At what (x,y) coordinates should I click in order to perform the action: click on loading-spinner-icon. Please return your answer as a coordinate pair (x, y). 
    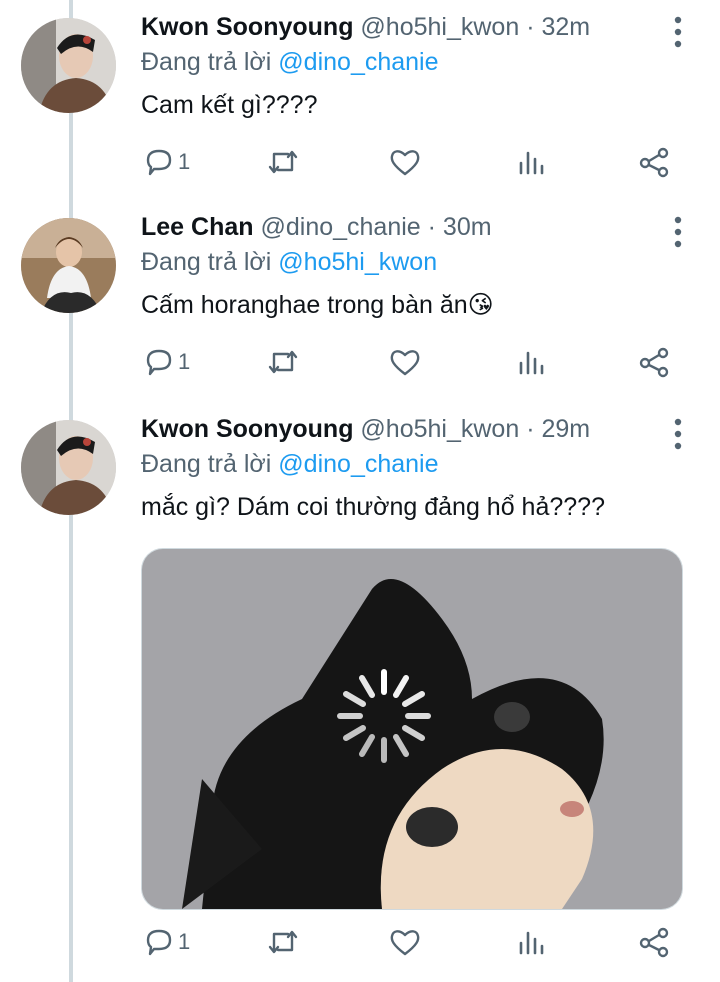
    Looking at the image, I should click on (384, 716).